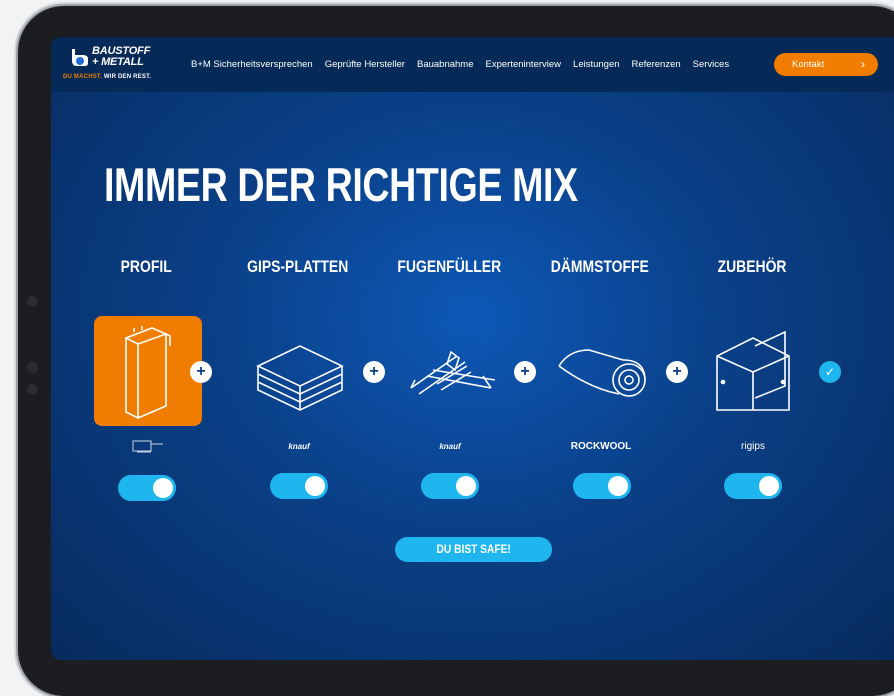 The width and height of the screenshot is (894, 696). I want to click on category-title: FUGENFÜLLER, so click(449, 266).